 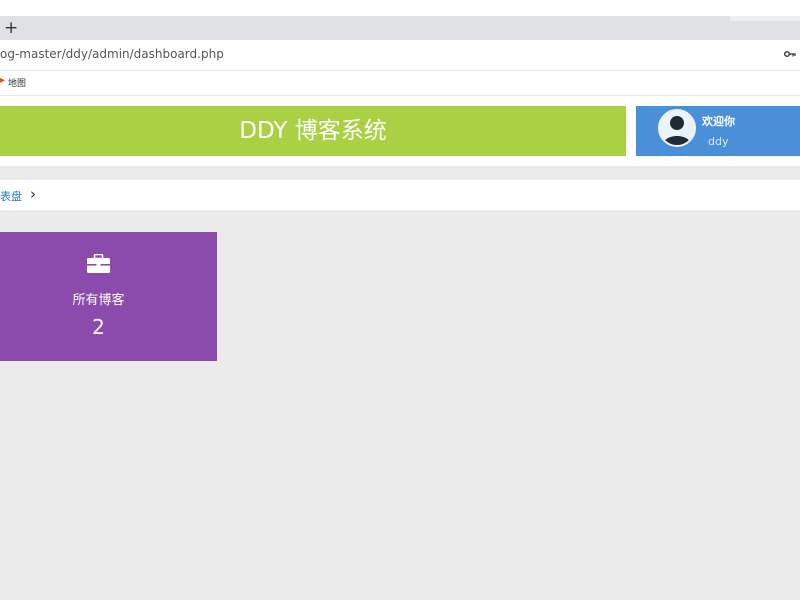 What do you see at coordinates (98, 300) in the screenshot?
I see `stat-label: 所有博客` at bounding box center [98, 300].